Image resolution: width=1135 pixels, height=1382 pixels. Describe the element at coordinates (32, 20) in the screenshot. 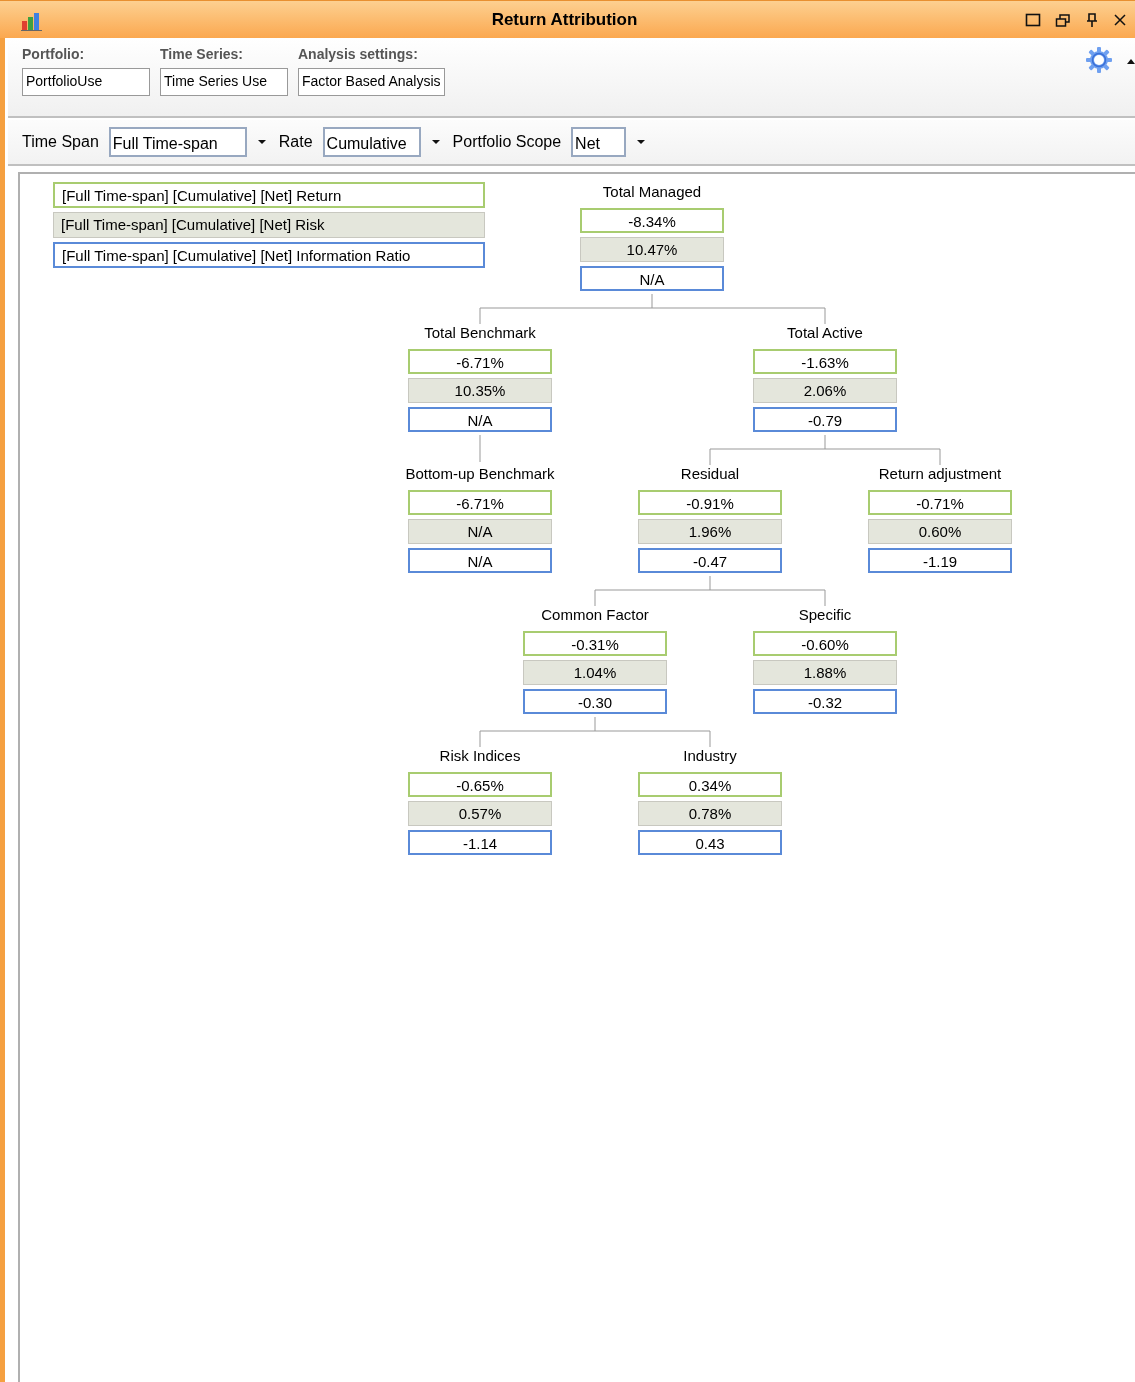

I see `bar-chart-icon` at that location.